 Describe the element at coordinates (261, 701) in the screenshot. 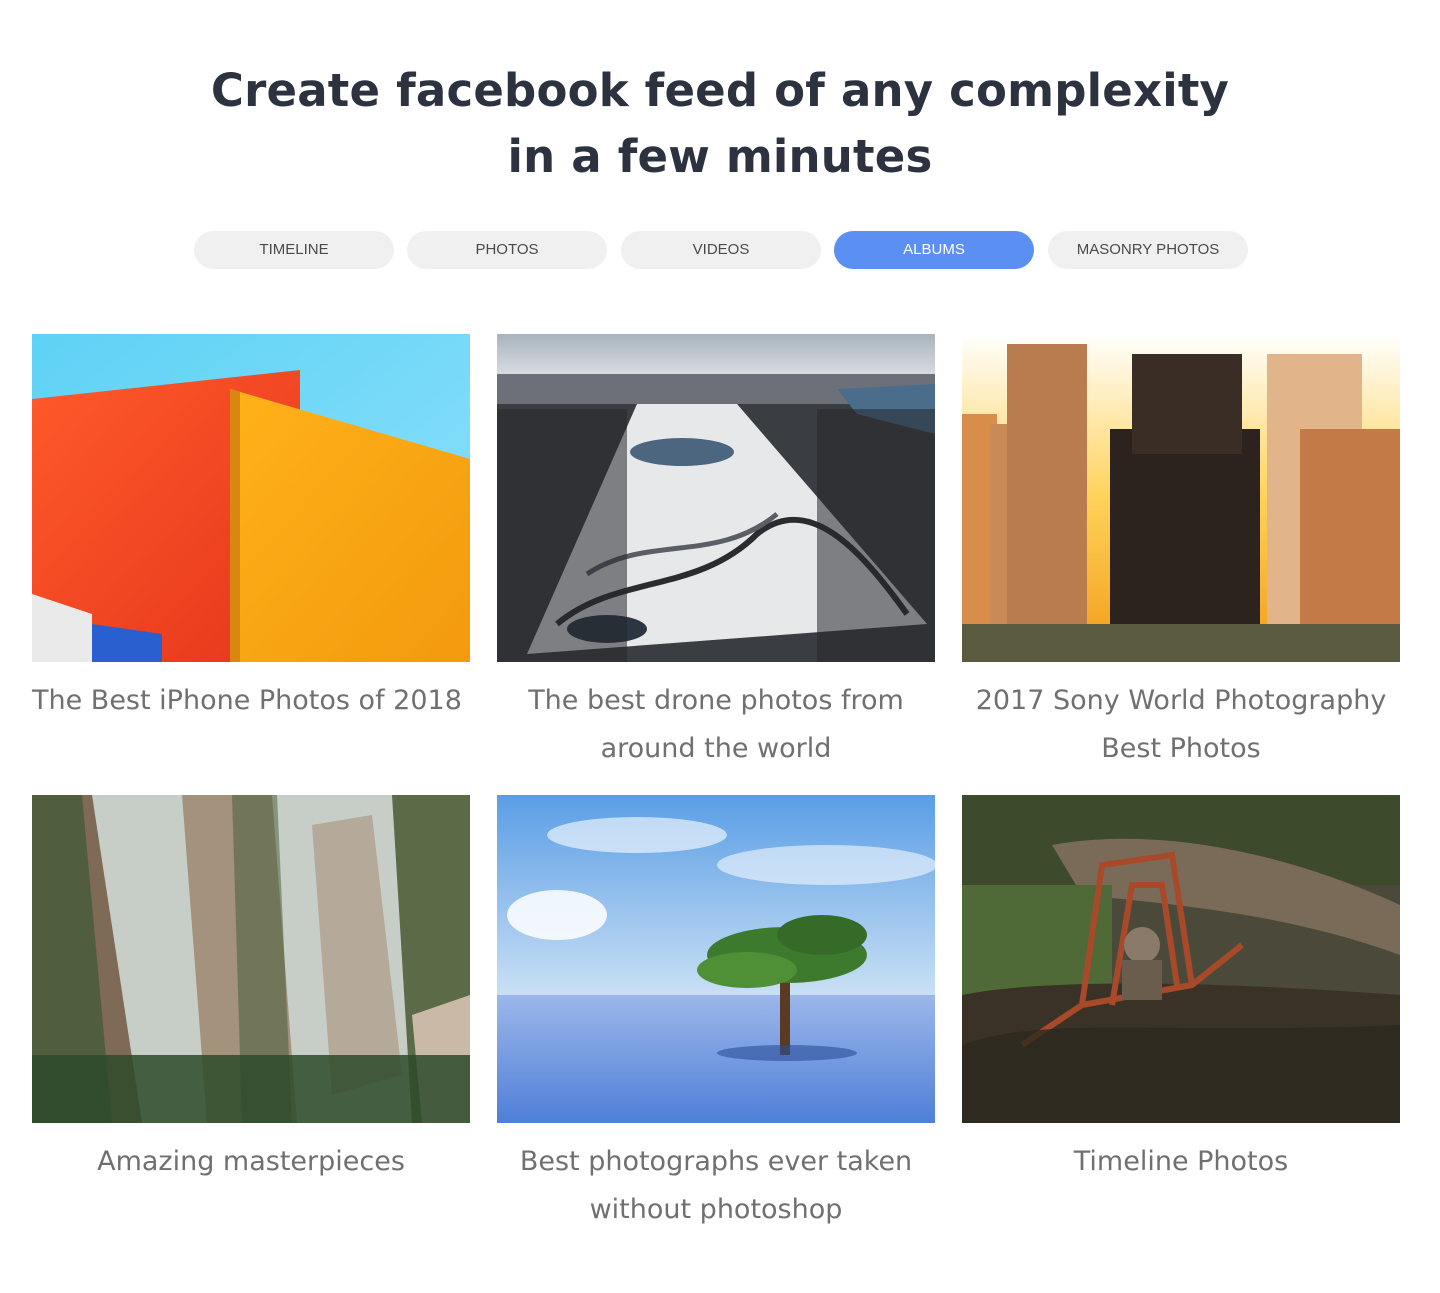

I see `album-title: The Best iPhone Photos of 2018` at that location.